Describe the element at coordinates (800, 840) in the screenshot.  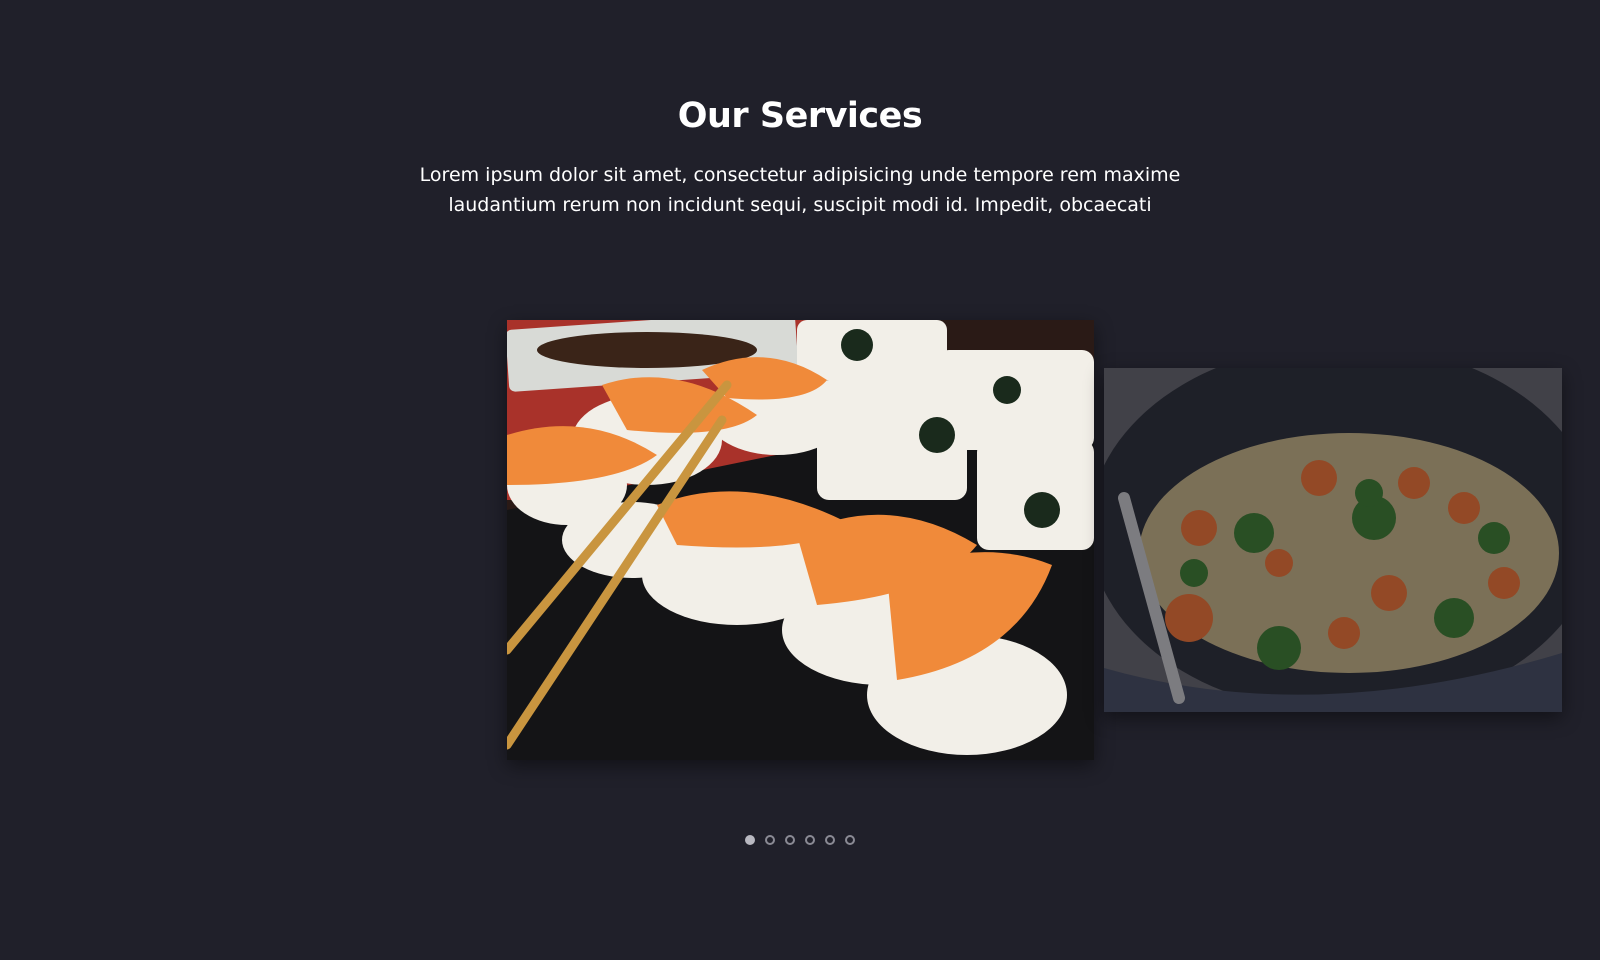
I see `carousel-pagination` at that location.